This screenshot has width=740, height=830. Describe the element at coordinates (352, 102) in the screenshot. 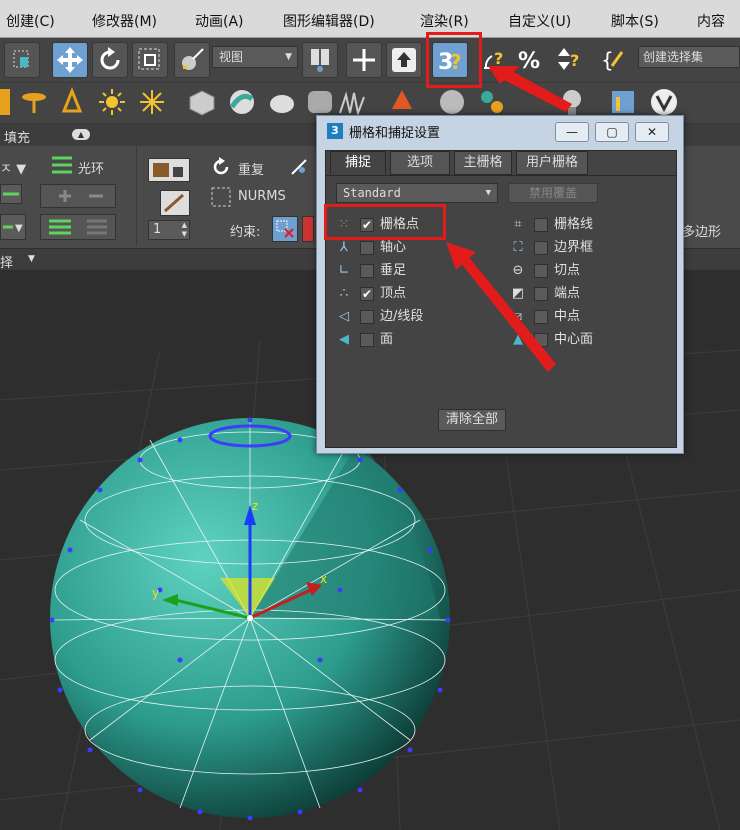

I see `grass-icon` at that location.